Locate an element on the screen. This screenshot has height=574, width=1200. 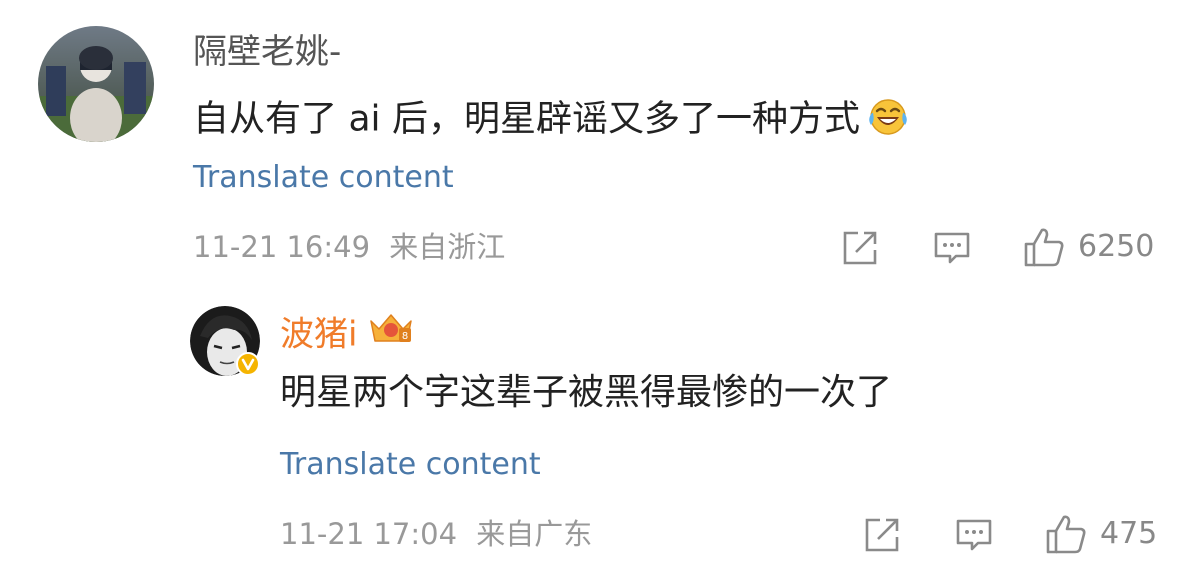
location: 来自浙江 is located at coordinates (447, 247).